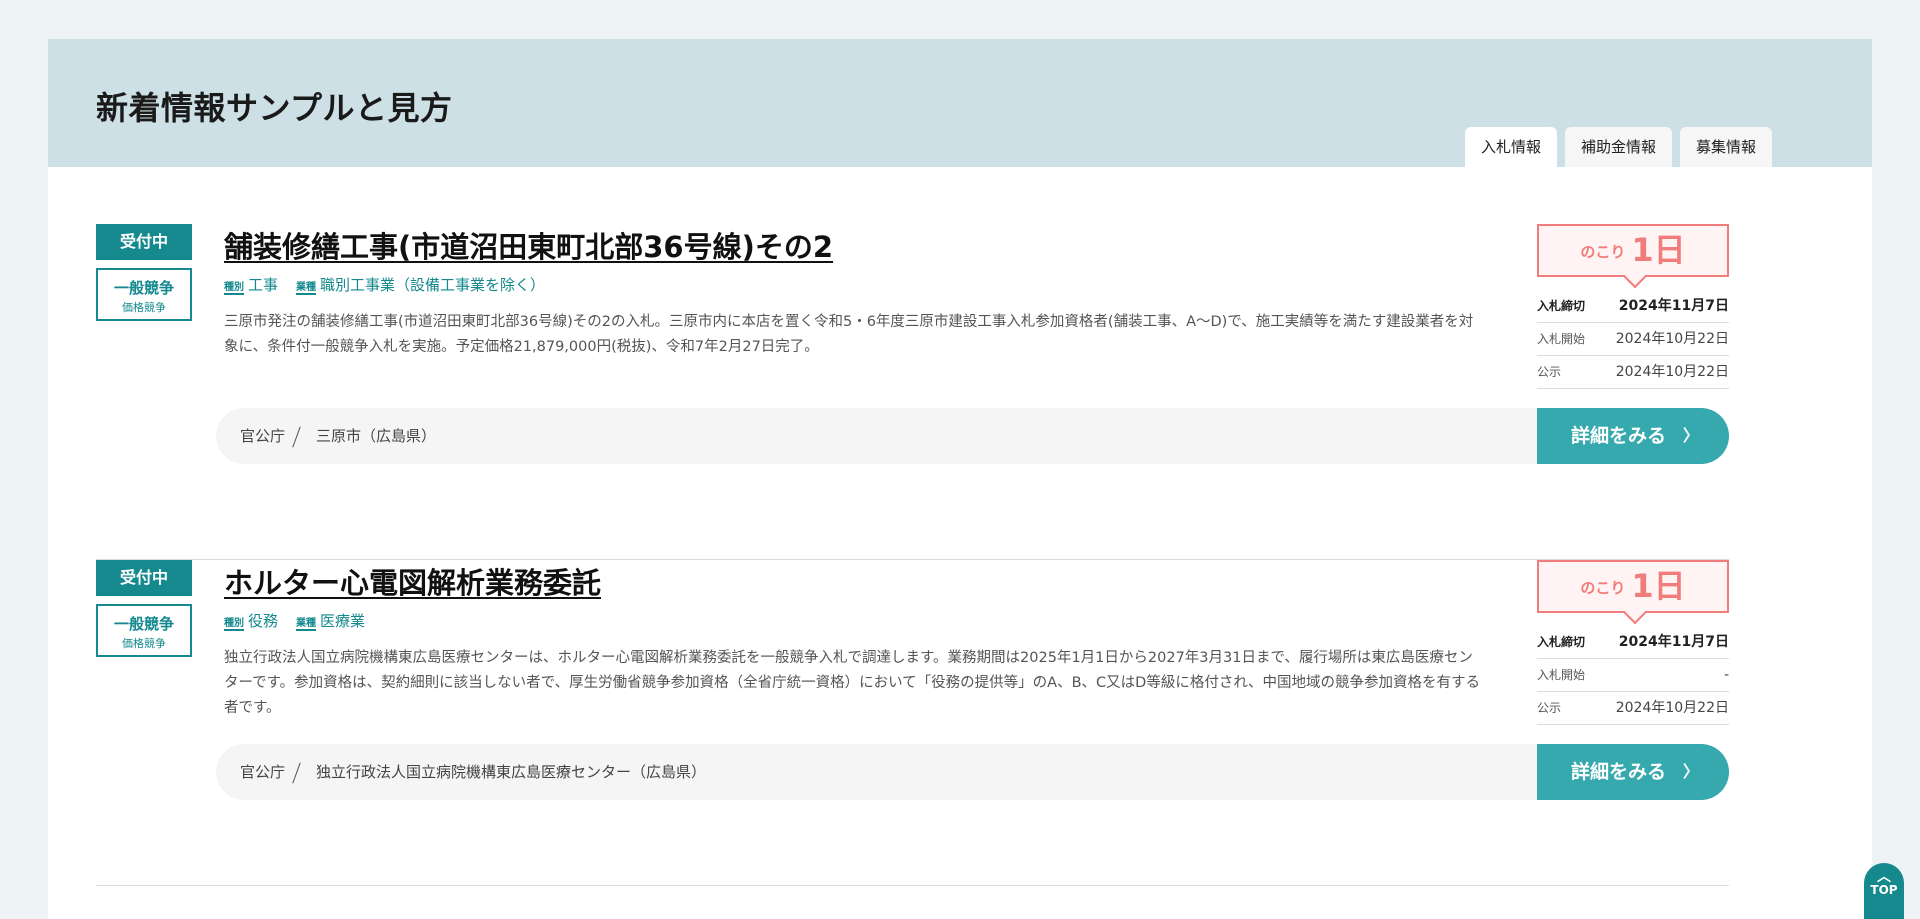 This screenshot has height=919, width=1920. Describe the element at coordinates (294, 620) in the screenshot. I see `bid-meta: 種別 役務 業種 医療業` at that location.